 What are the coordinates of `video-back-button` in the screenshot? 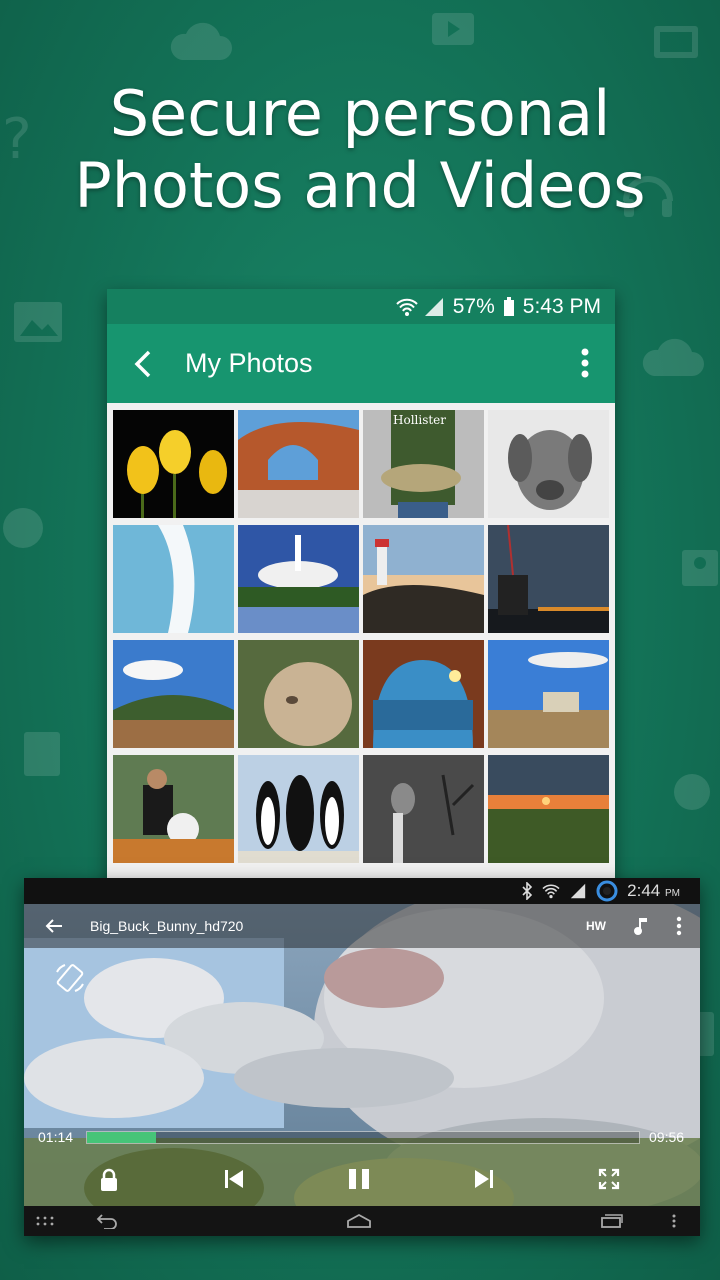 It's located at (54, 926).